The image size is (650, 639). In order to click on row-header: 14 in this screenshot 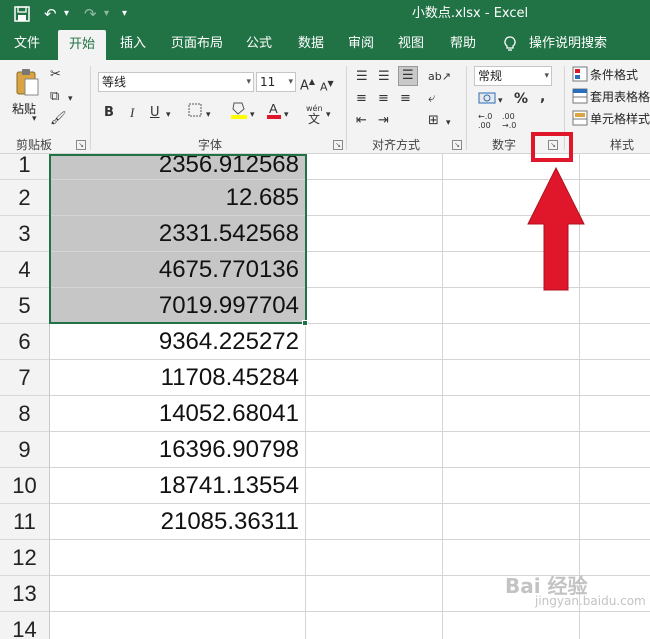, I will do `click(25, 625)`.